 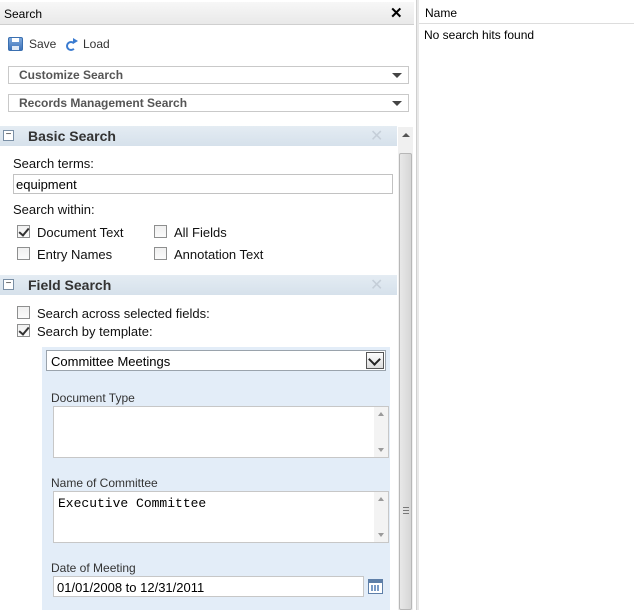 What do you see at coordinates (405, 381) in the screenshot?
I see `scroll-thumb` at bounding box center [405, 381].